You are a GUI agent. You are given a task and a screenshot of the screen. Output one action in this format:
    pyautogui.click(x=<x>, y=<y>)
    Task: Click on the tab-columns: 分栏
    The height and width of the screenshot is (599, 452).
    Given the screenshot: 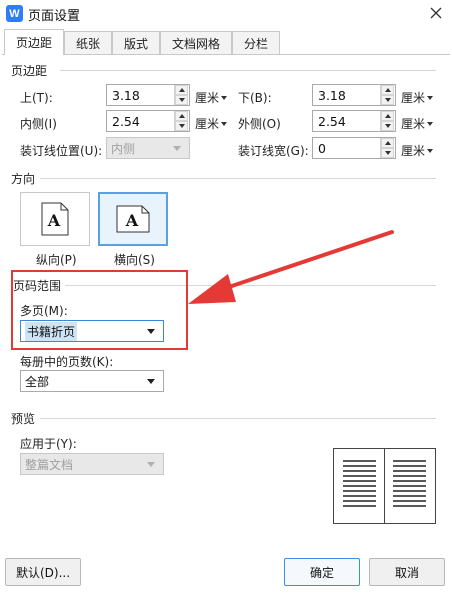 What is the action you would take?
    pyautogui.click(x=256, y=42)
    